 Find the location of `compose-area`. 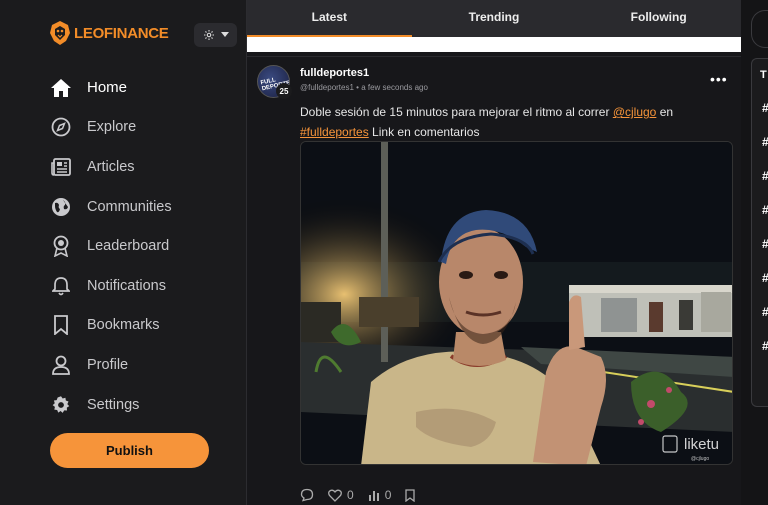

compose-area is located at coordinates (494, 44).